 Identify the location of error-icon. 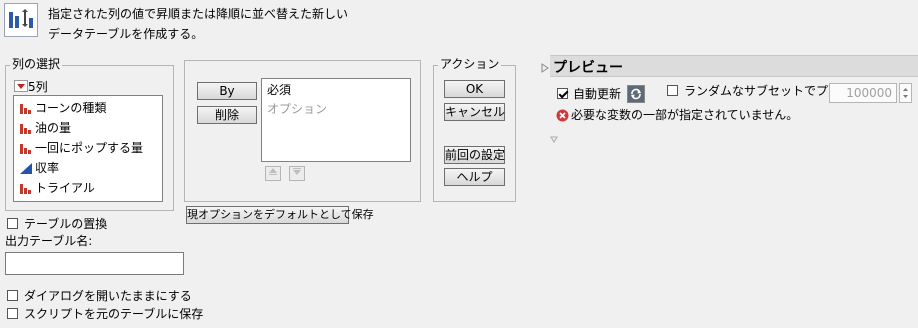
(562, 115).